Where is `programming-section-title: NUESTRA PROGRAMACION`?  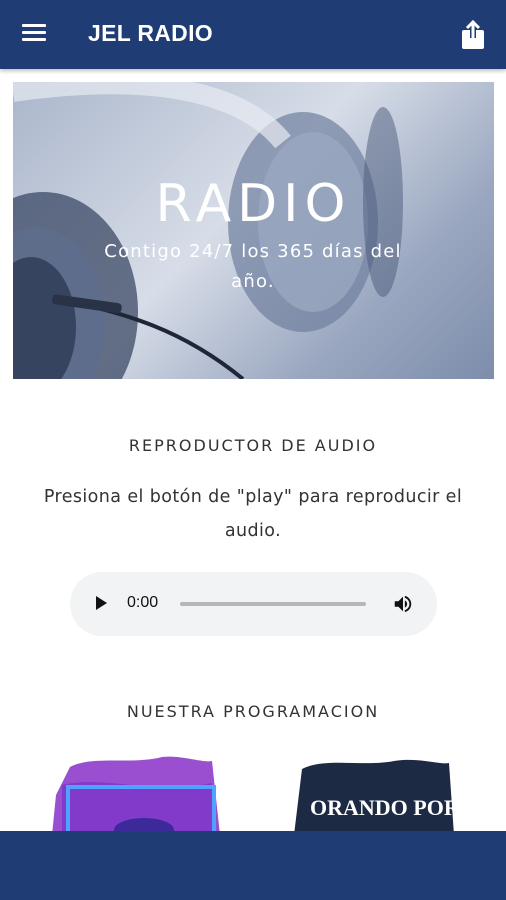 programming-section-title: NUESTRA PROGRAMACION is located at coordinates (253, 711).